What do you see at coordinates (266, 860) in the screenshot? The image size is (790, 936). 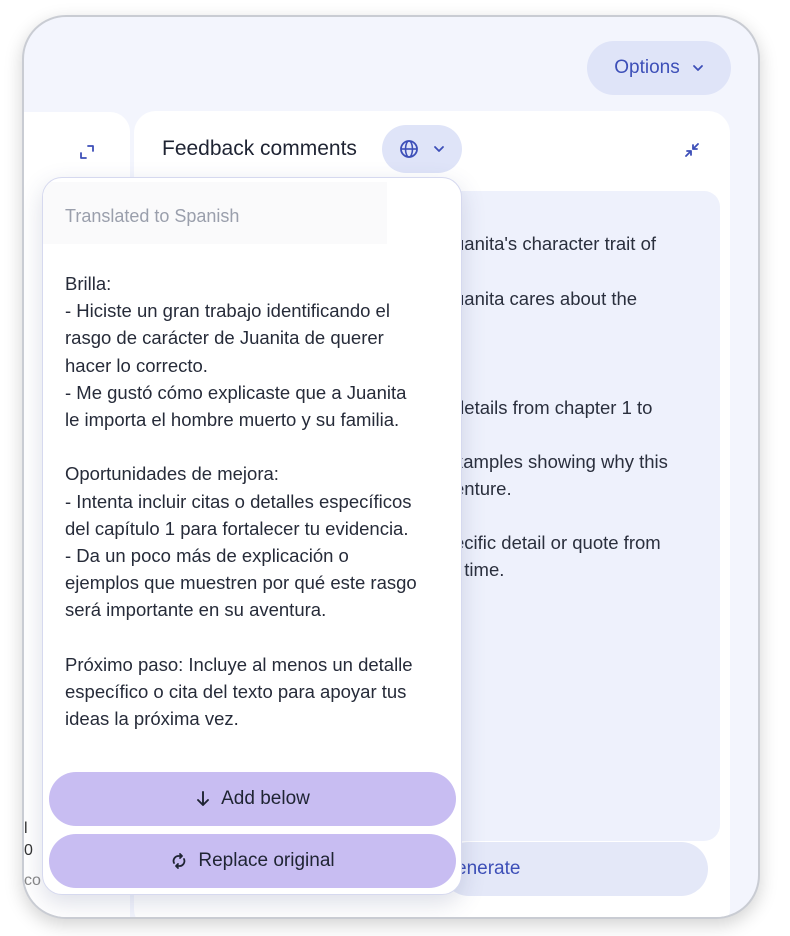 I see `replace-original-label: Replace original` at bounding box center [266, 860].